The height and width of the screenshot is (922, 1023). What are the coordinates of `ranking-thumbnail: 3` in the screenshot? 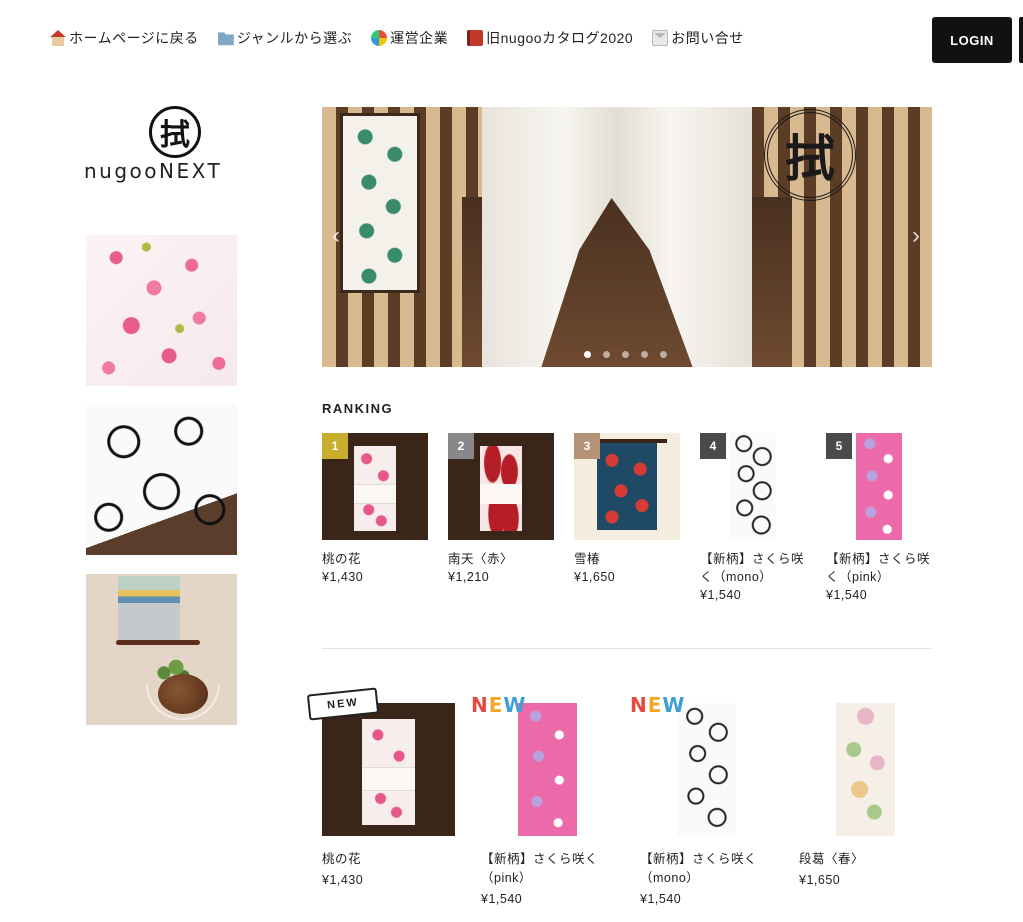 It's located at (627, 486).